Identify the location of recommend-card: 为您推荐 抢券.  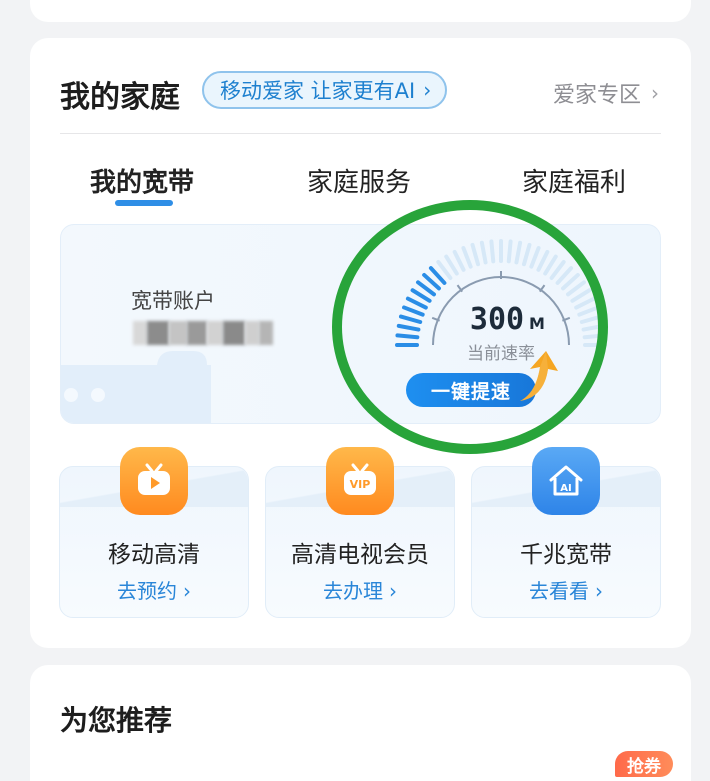
(360, 723).